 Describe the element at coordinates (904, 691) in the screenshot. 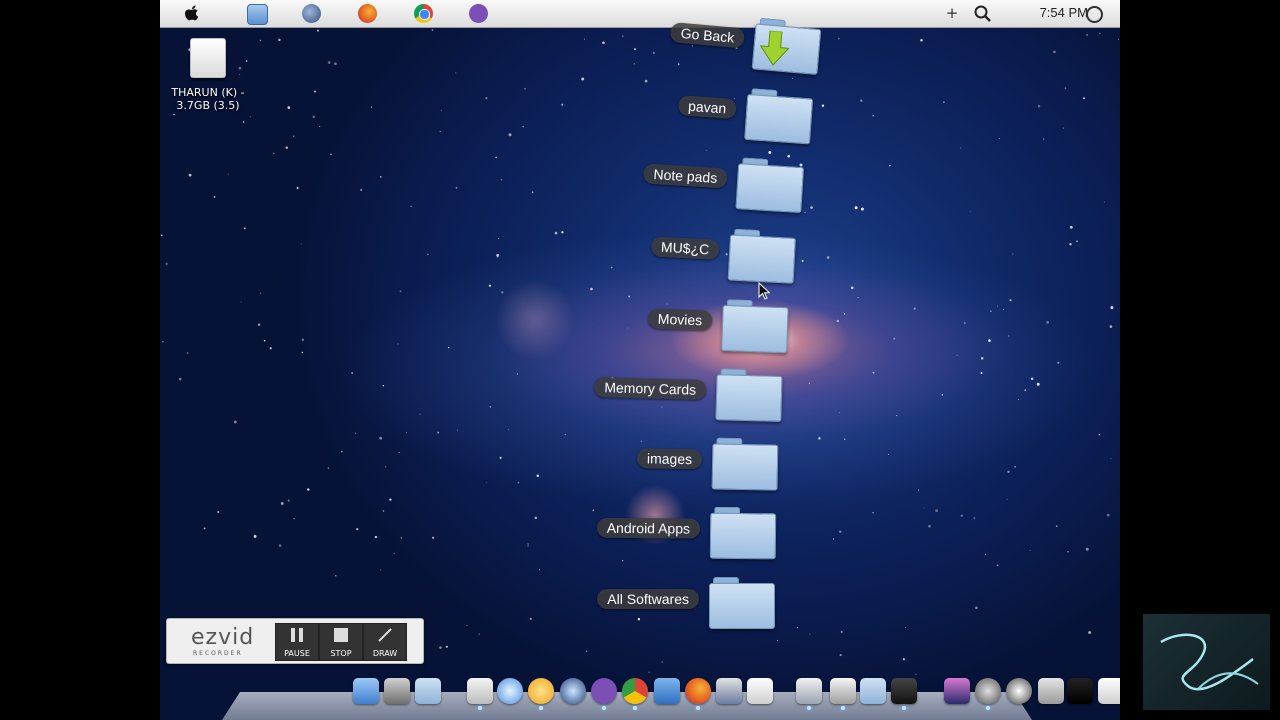

I see `dashboard-icon` at that location.